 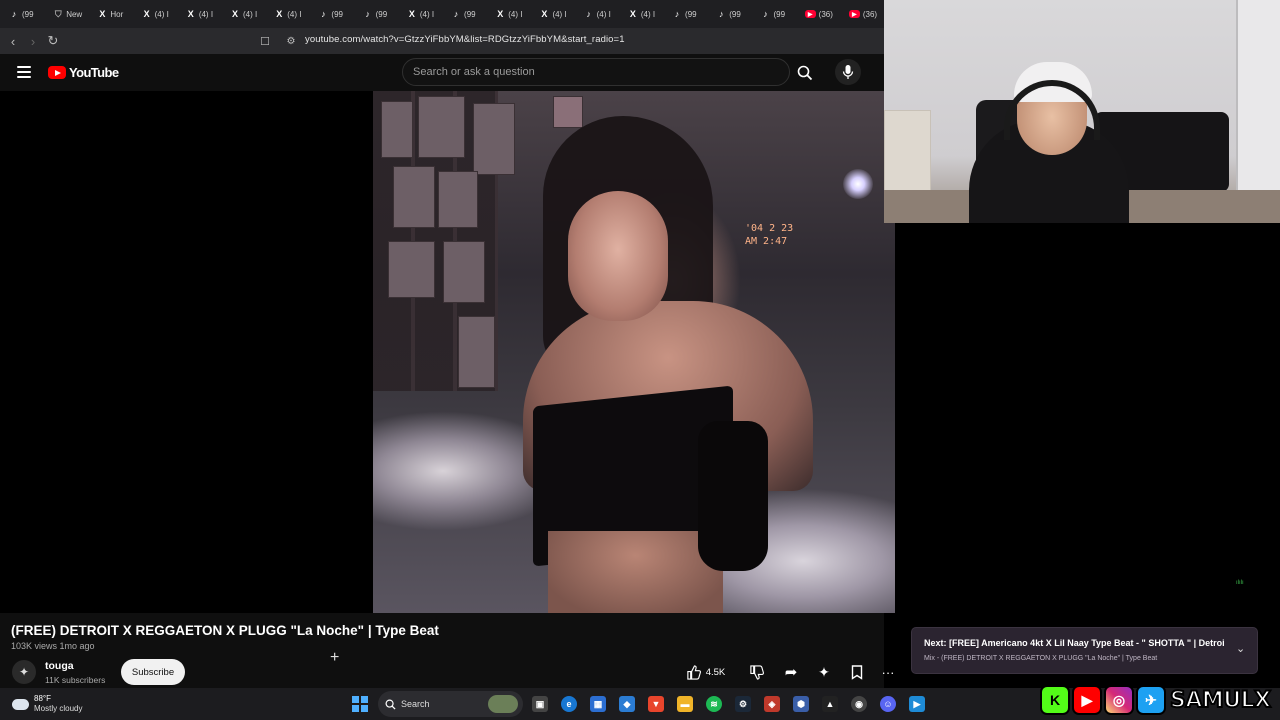 I want to click on dislike-button, so click(x=756, y=672).